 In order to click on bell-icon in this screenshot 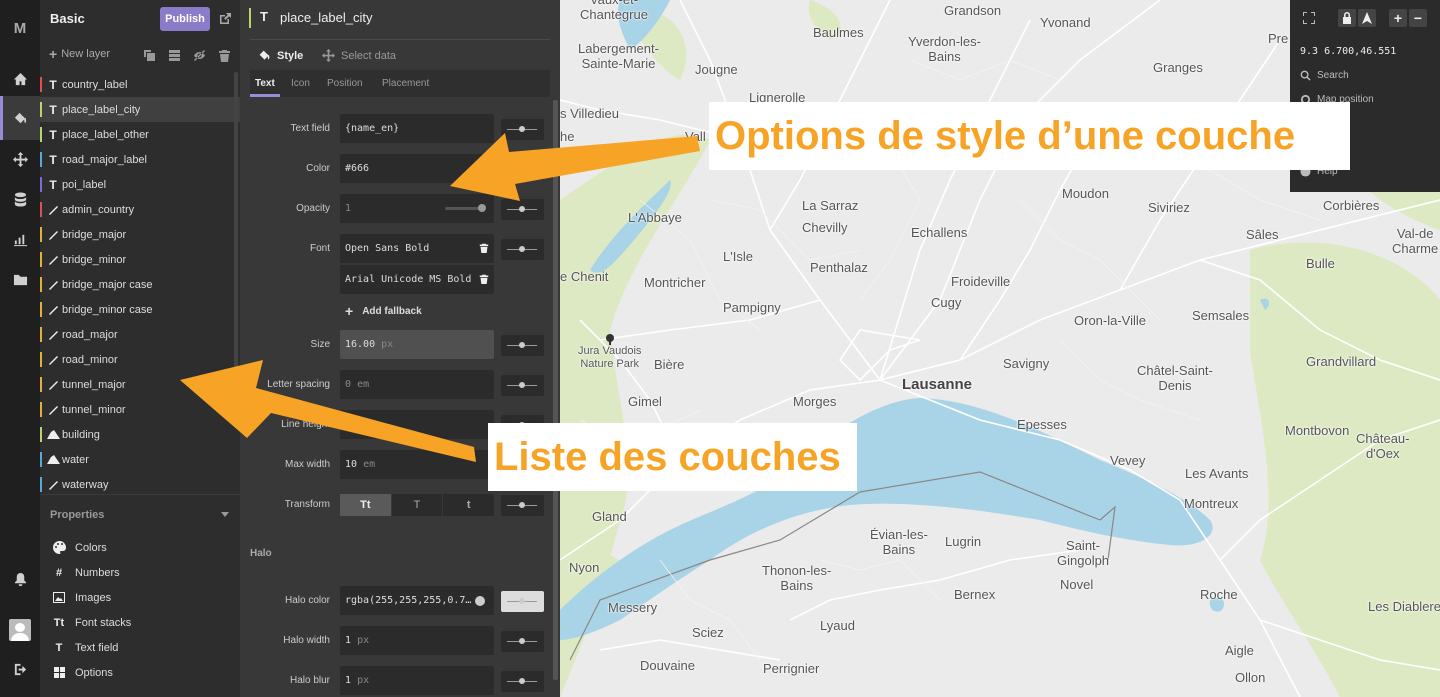, I will do `click(20, 579)`.